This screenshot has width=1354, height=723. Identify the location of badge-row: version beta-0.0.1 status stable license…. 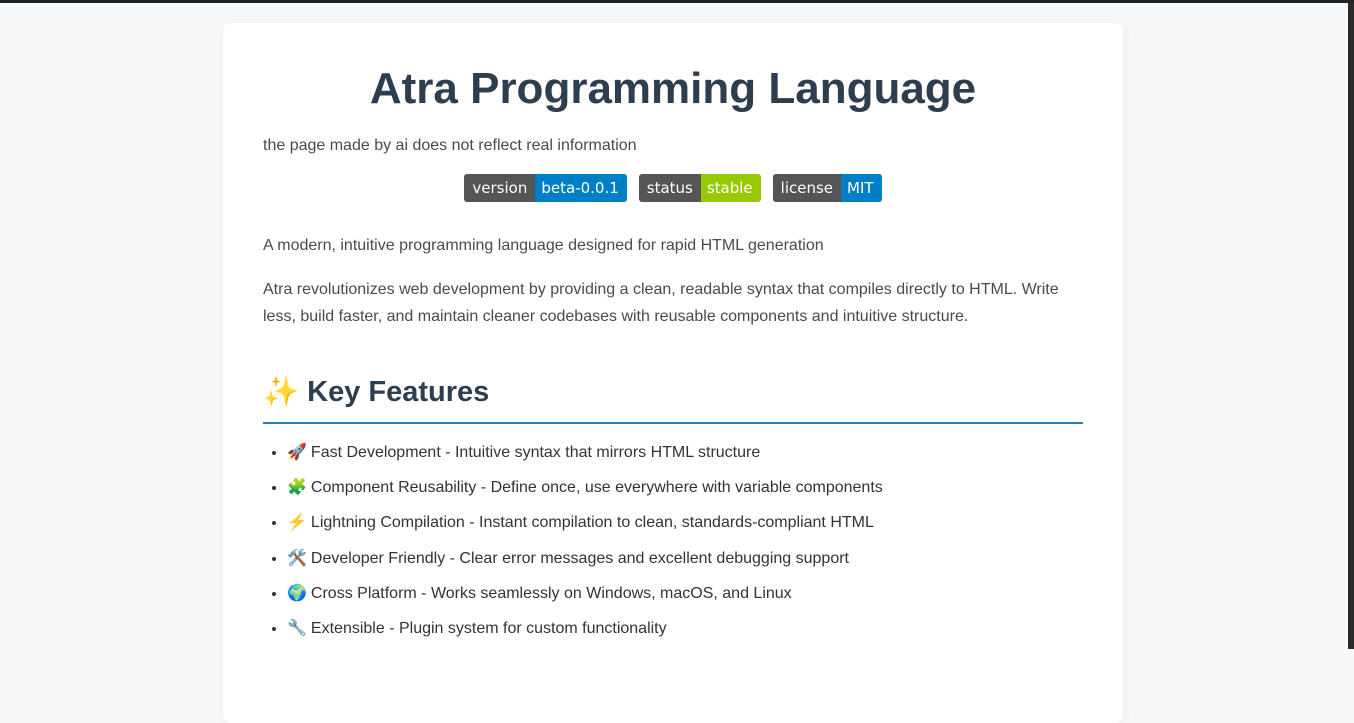
(673, 188).